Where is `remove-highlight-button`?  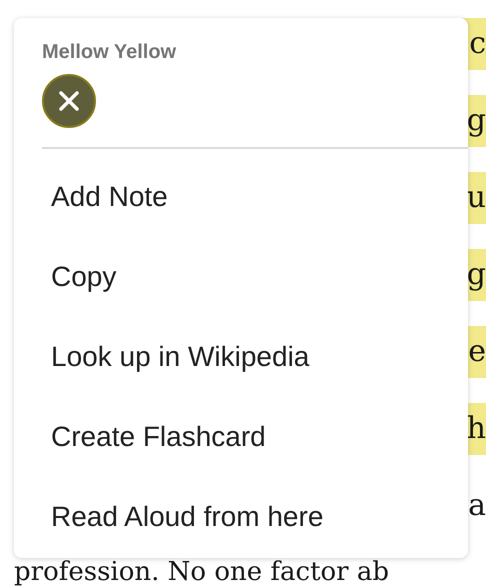 remove-highlight-button is located at coordinates (69, 101).